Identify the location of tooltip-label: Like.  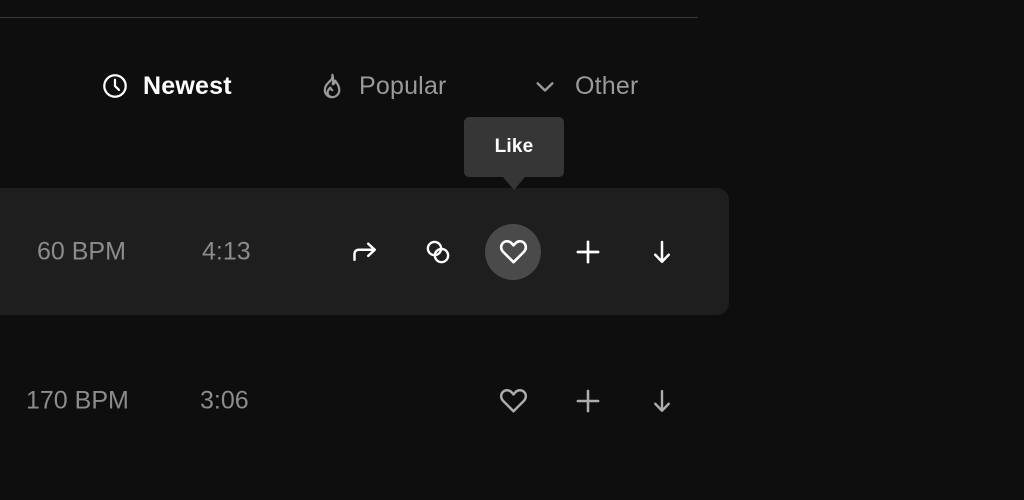
(514, 146).